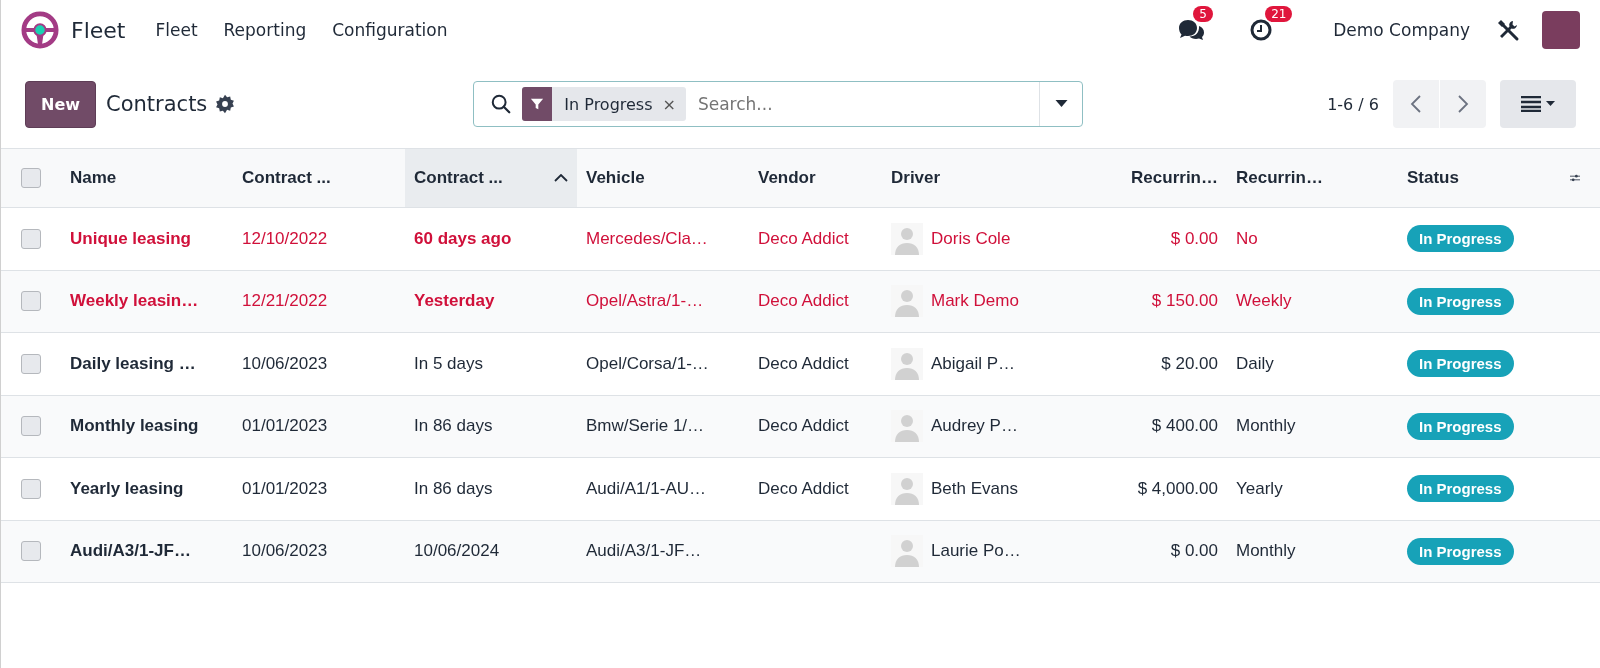 This screenshot has width=1600, height=668. What do you see at coordinates (176, 30) in the screenshot?
I see `menu-item: Fleet` at bounding box center [176, 30].